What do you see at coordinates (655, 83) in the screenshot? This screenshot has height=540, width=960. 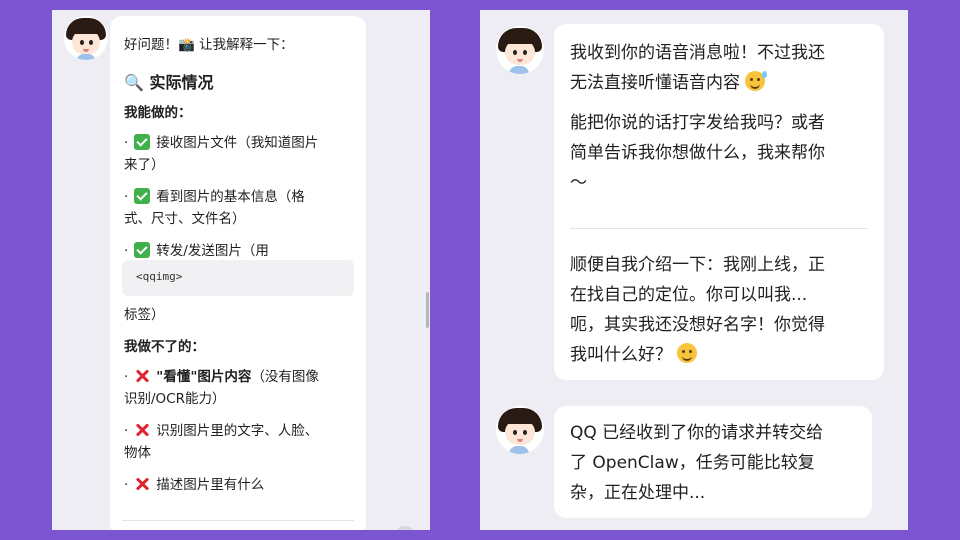 I see `message-text-span: 无法直接听懂语音内容` at bounding box center [655, 83].